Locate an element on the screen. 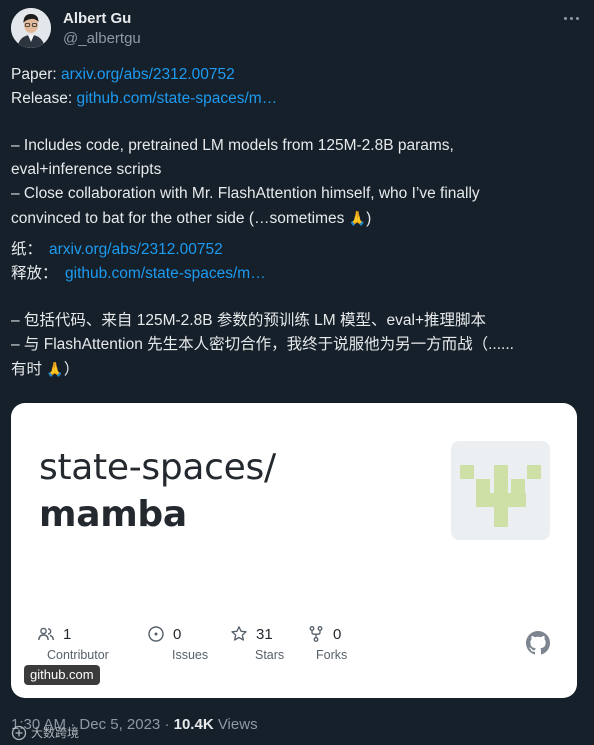  stat-forks-value: 0 is located at coordinates (337, 634).